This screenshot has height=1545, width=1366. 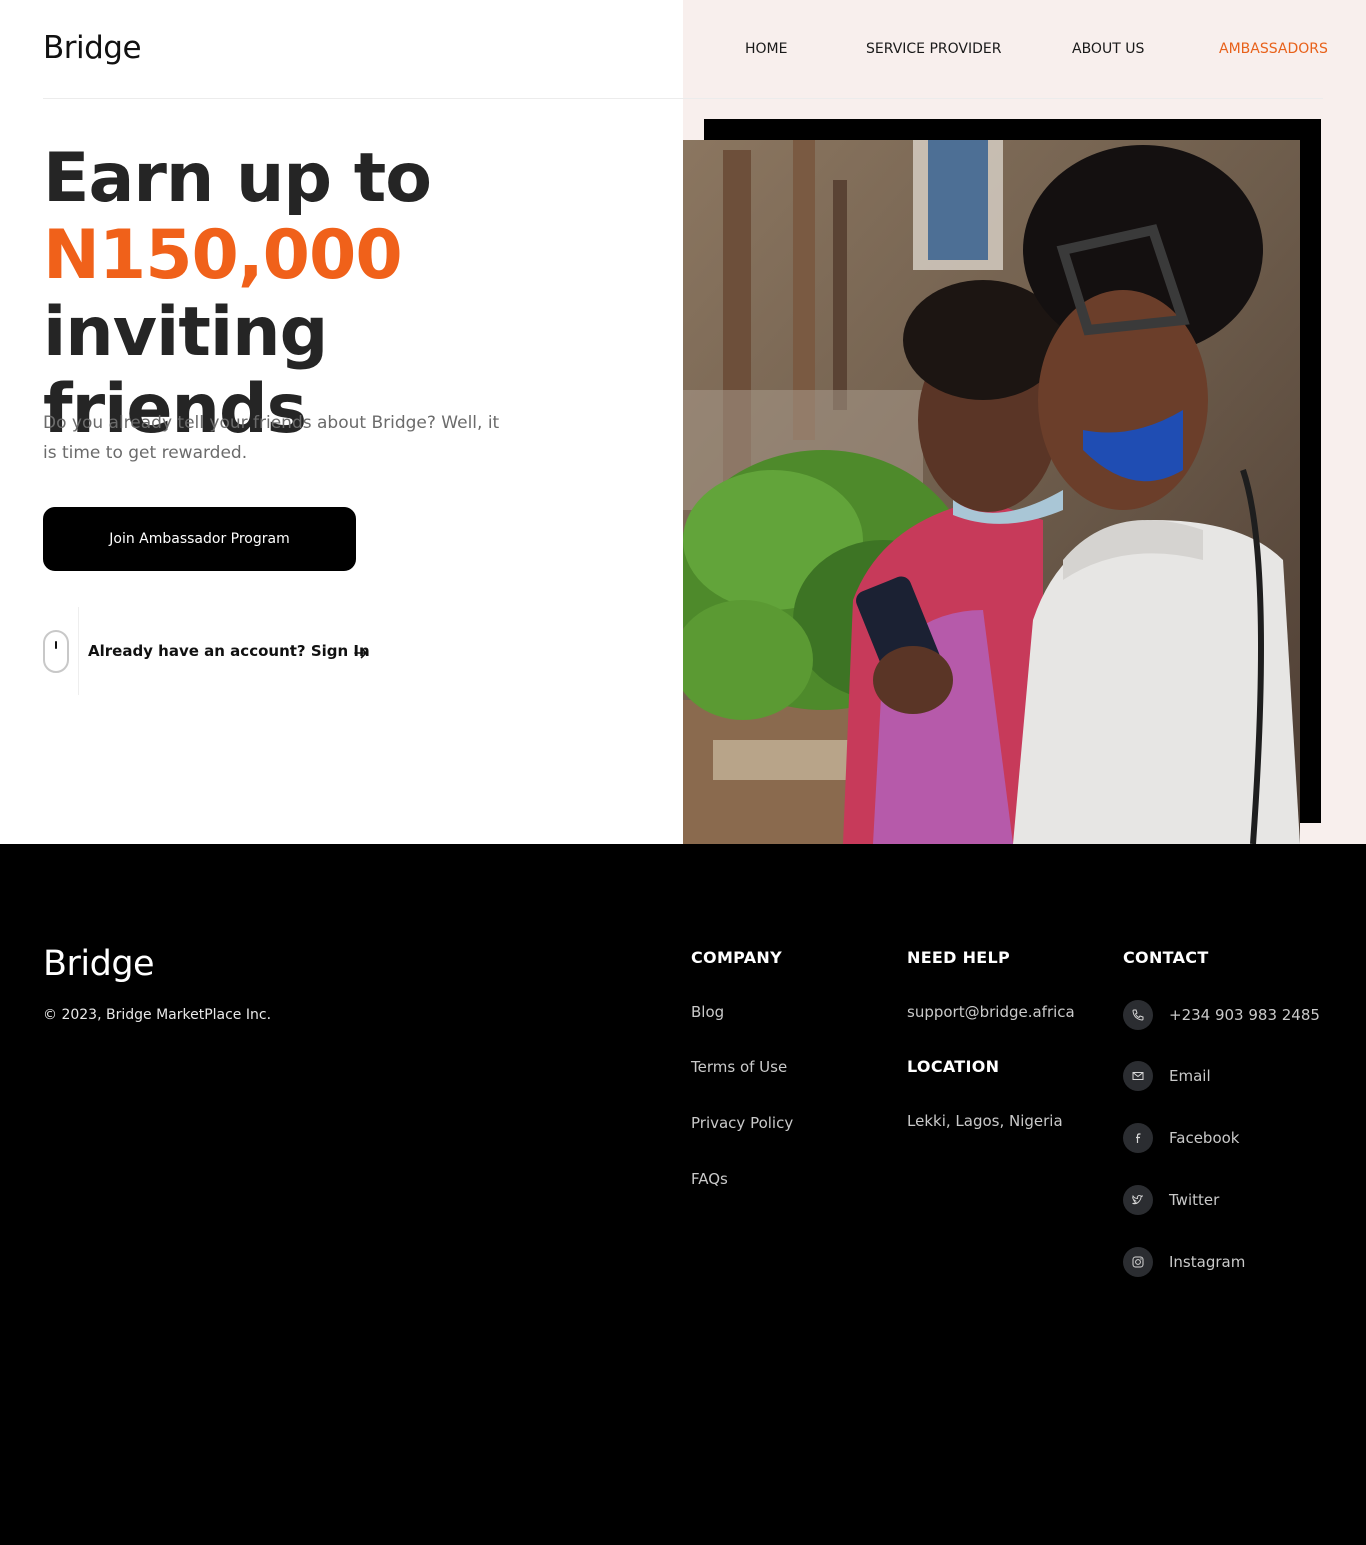 What do you see at coordinates (736, 957) in the screenshot?
I see `company-heading: COMPANY` at bounding box center [736, 957].